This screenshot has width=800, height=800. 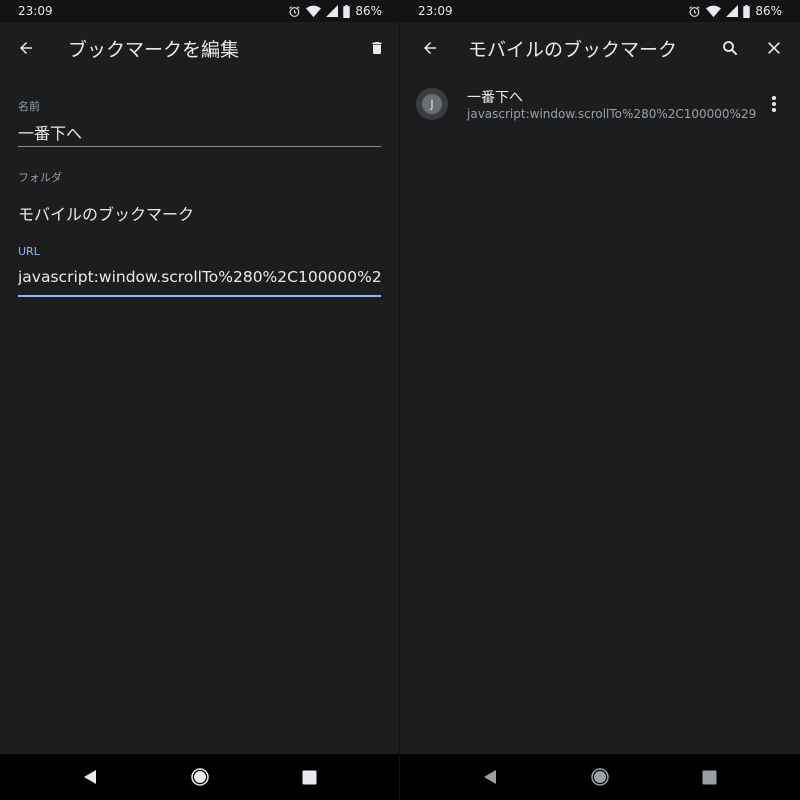 What do you see at coordinates (40, 177) in the screenshot?
I see `folder-label: フォルダ` at bounding box center [40, 177].